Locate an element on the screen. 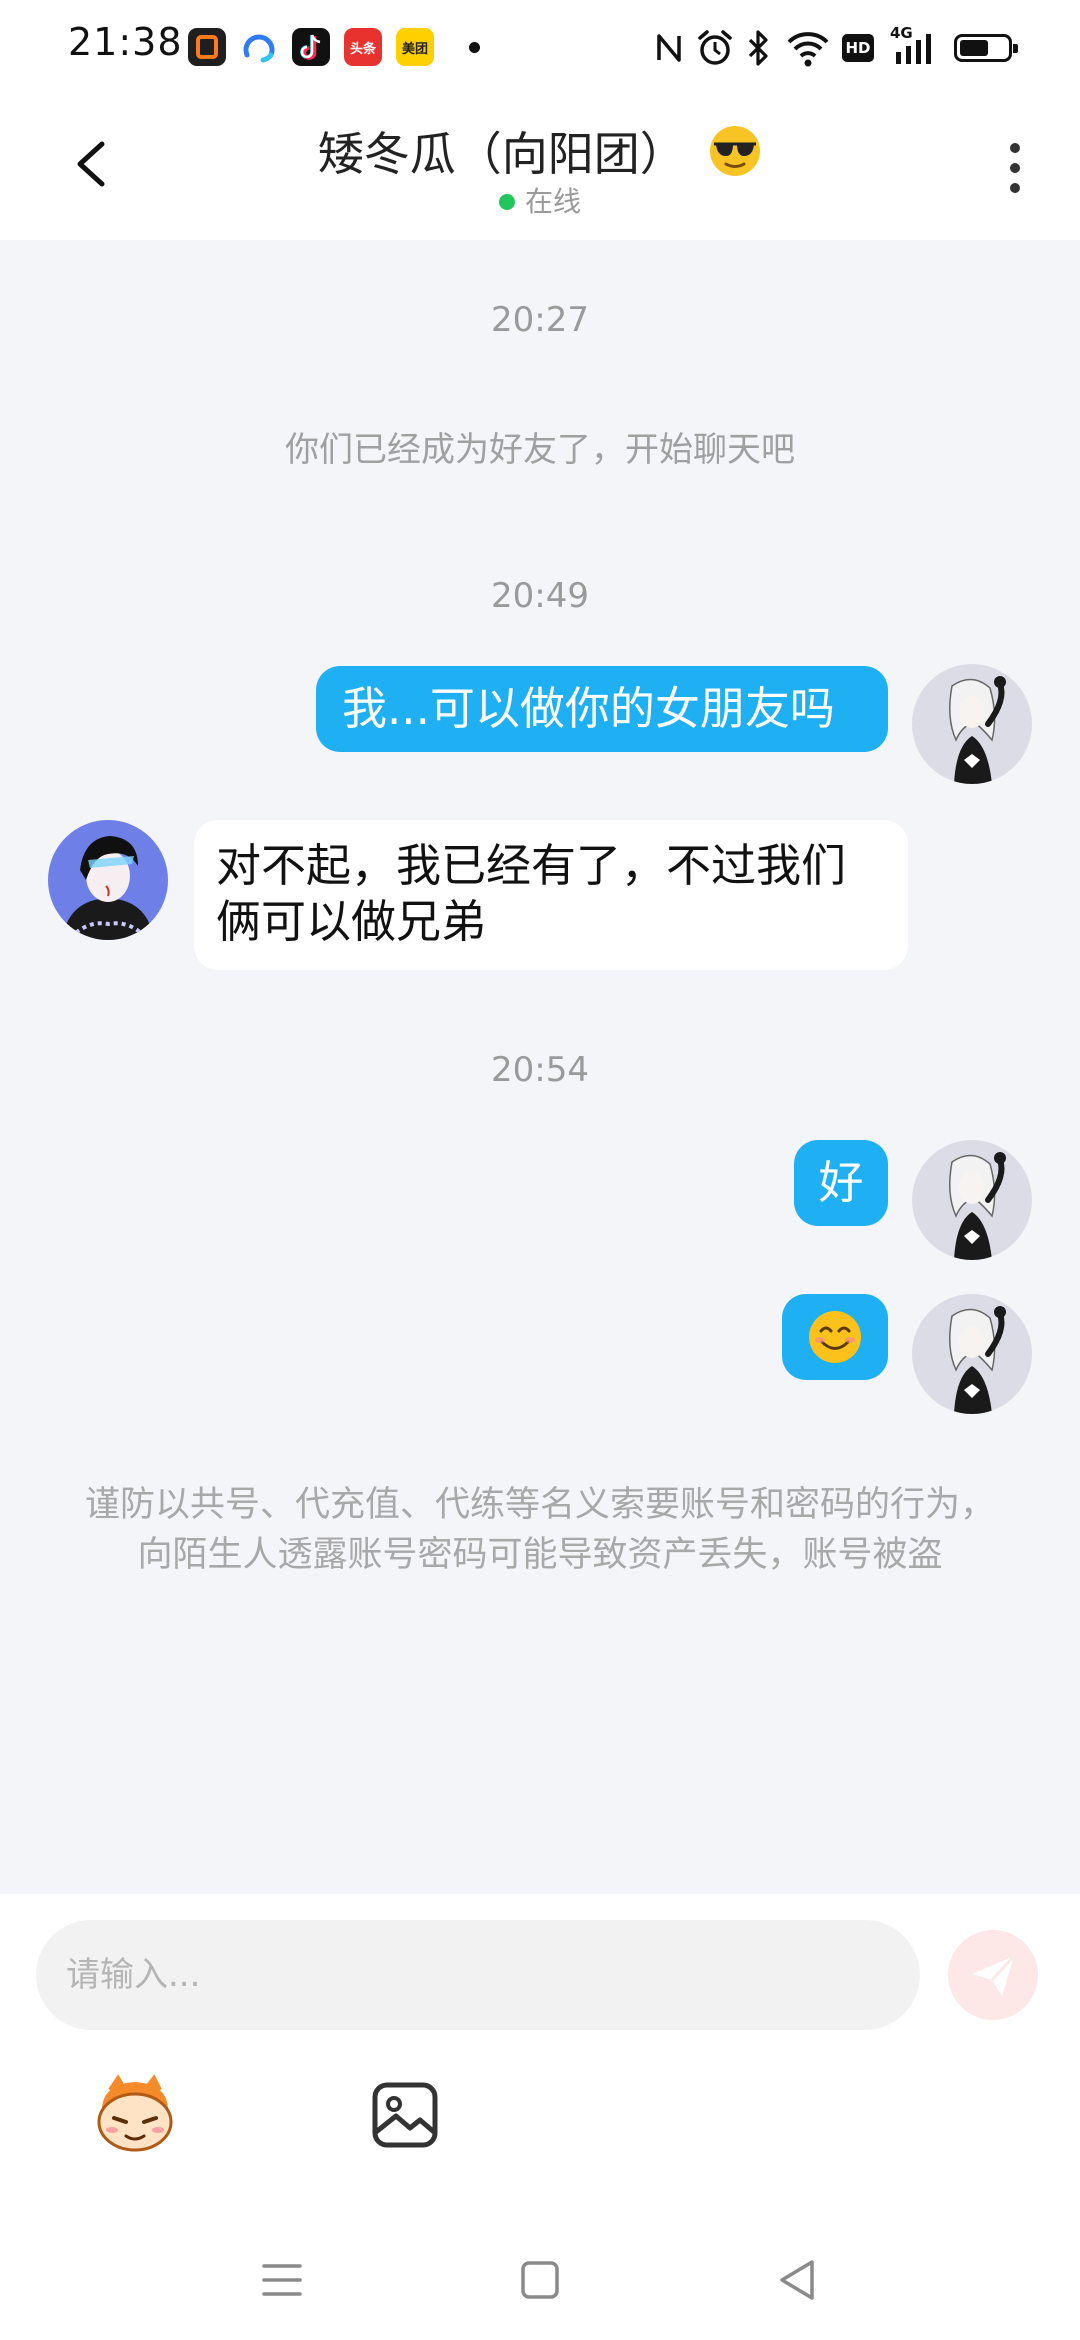 Image resolution: width=1080 pixels, height=2340 pixels. timestamp: 20:49 is located at coordinates (540, 596).